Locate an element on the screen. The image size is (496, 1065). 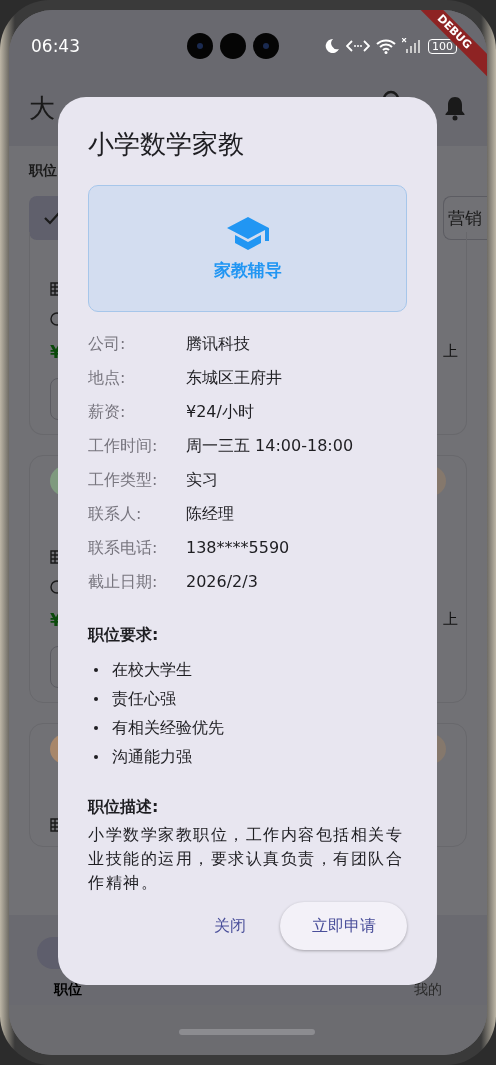
field-value: 实习 is located at coordinates (202, 480).